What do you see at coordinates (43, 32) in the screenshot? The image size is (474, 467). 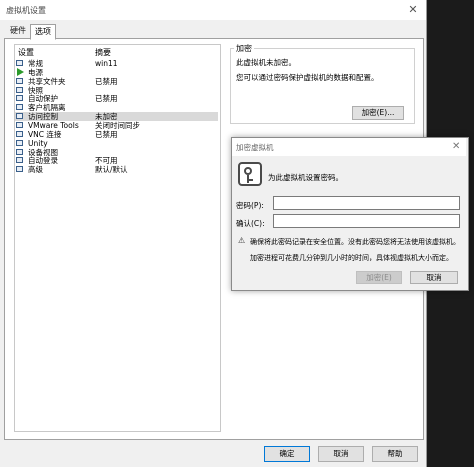 I see `tab-options: 选项` at bounding box center [43, 32].